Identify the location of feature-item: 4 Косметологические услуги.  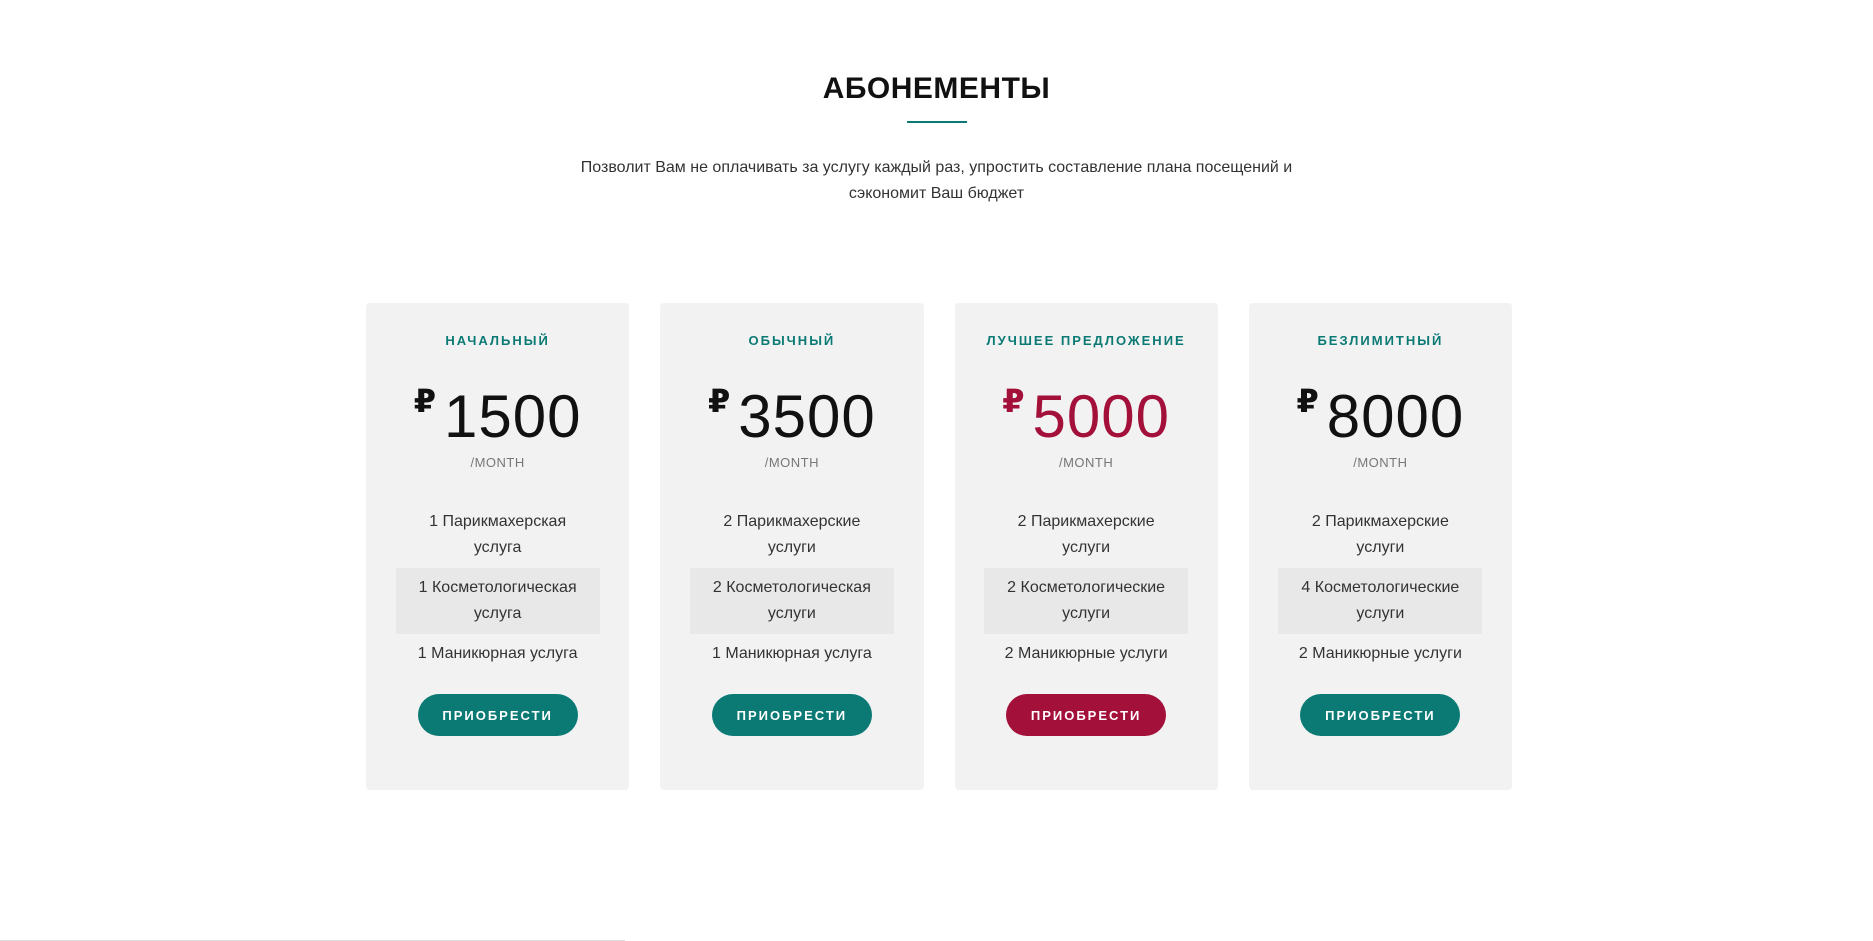
(1380, 601).